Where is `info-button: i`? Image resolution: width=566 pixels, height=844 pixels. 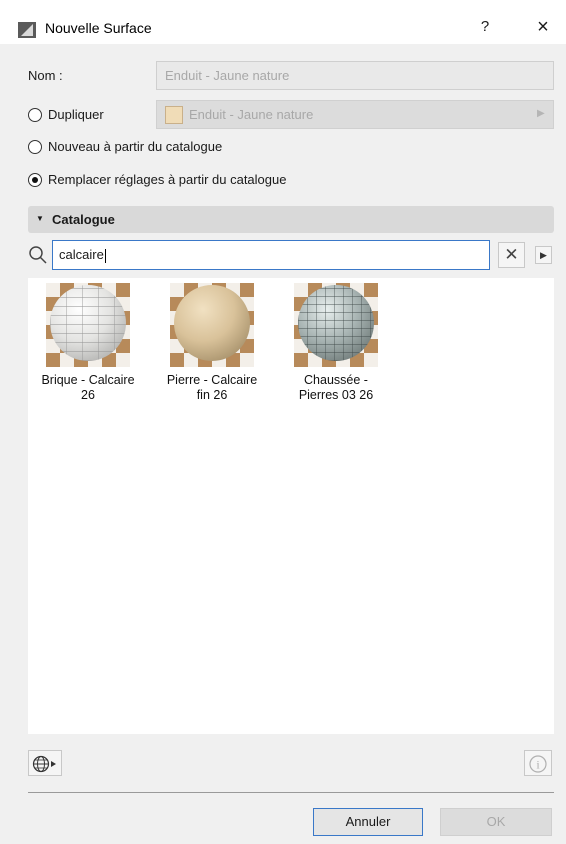 info-button: i is located at coordinates (538, 763).